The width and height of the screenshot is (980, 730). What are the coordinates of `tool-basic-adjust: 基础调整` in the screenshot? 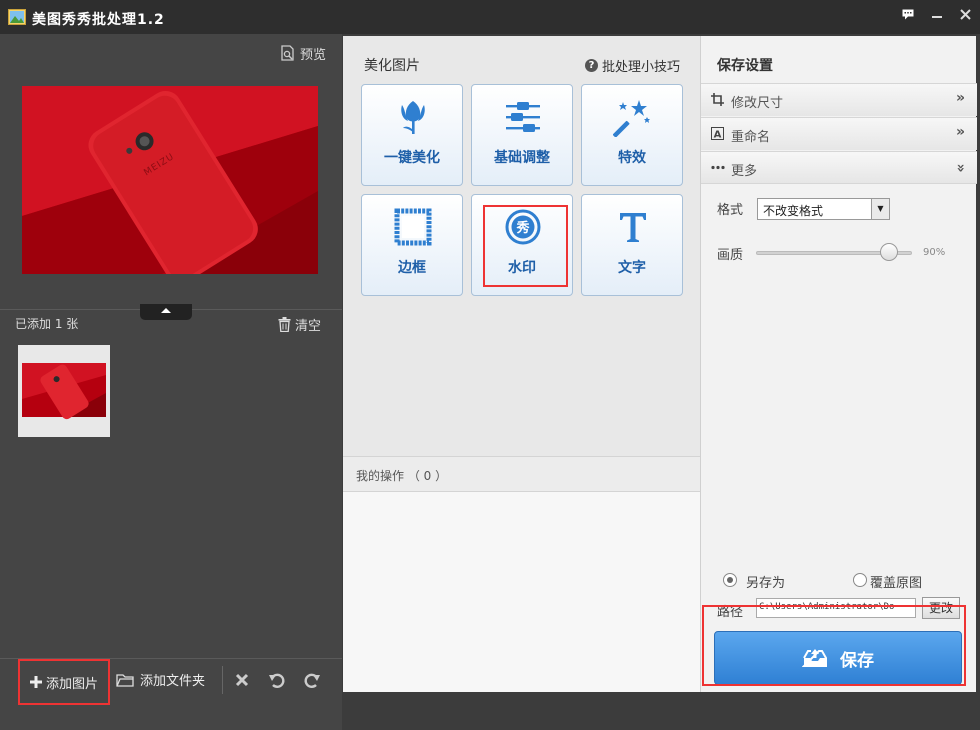 It's located at (522, 135).